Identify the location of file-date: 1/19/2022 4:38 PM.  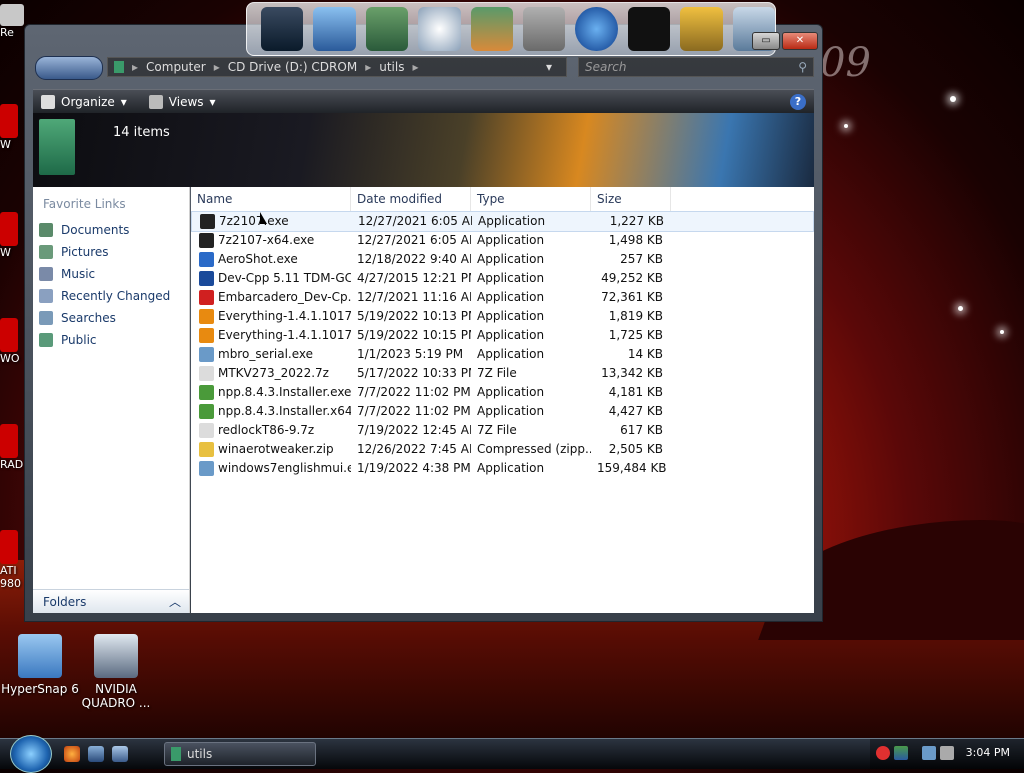
(414, 468).